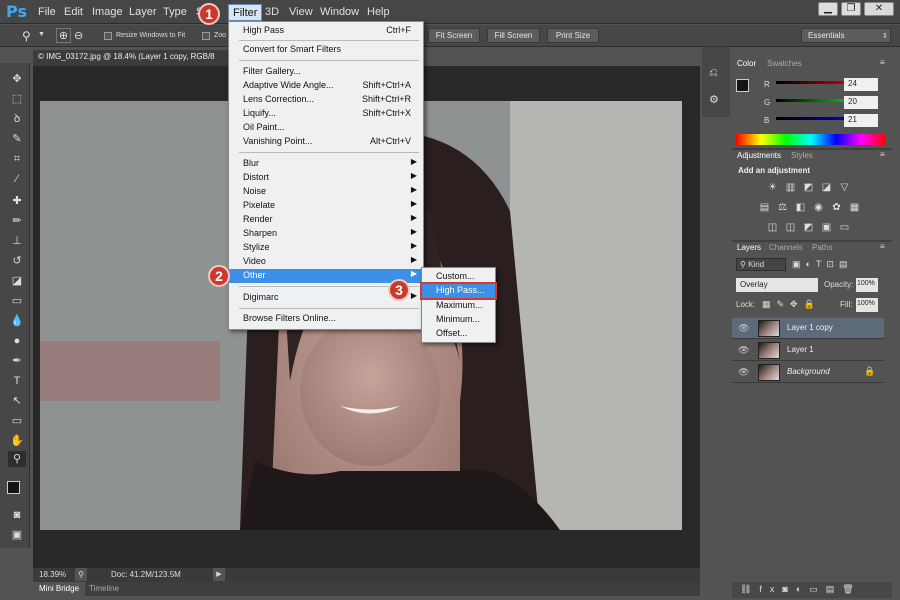 The image size is (900, 600). Describe the element at coordinates (17, 535) in the screenshot. I see `screen-mode-icon: ▣` at that location.